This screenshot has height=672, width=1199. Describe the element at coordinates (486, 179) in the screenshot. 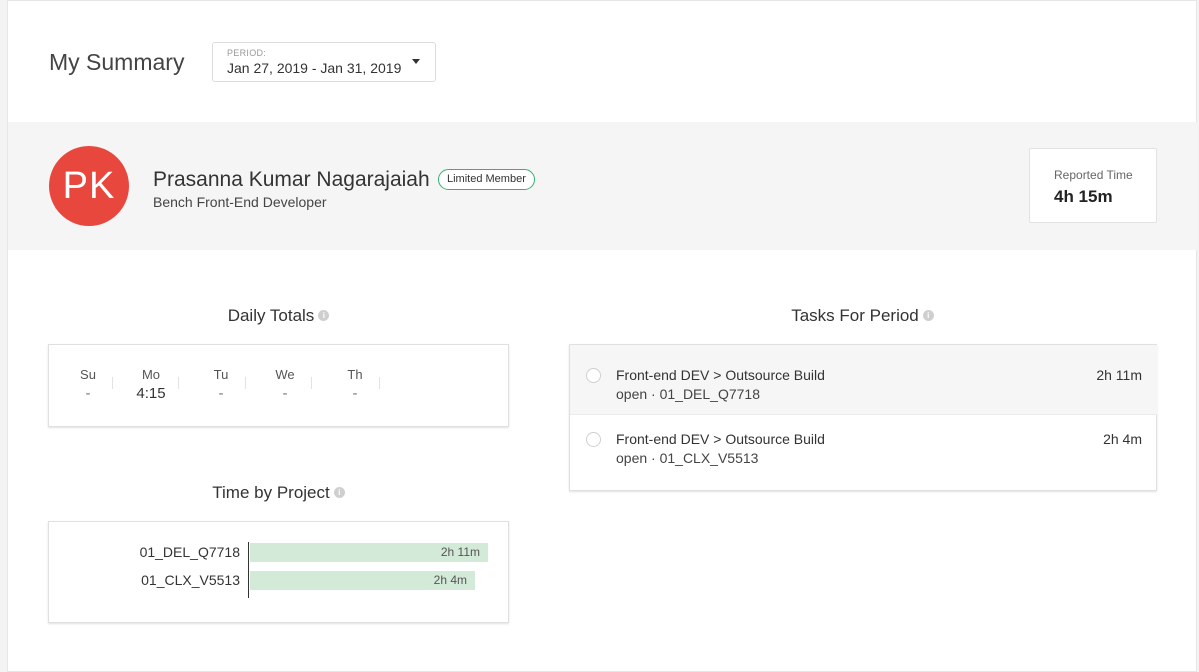

I see `member-badge: Limited Member` at that location.